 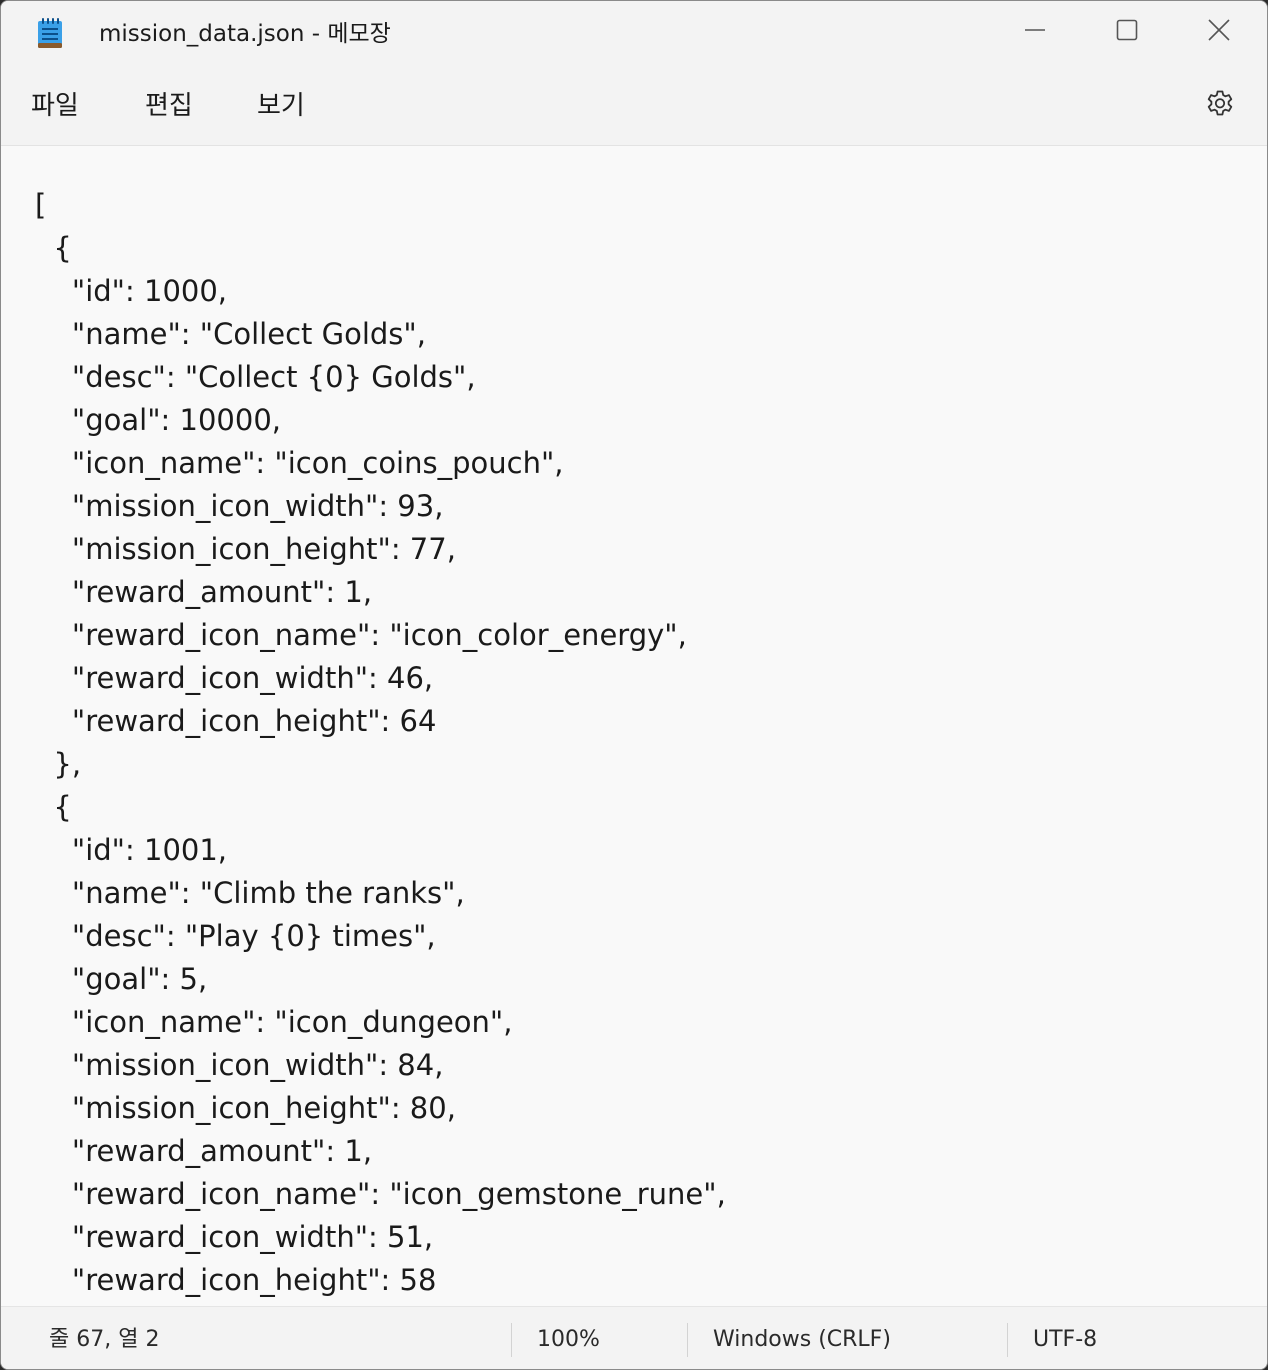 I want to click on gear-icon, so click(x=1220, y=106).